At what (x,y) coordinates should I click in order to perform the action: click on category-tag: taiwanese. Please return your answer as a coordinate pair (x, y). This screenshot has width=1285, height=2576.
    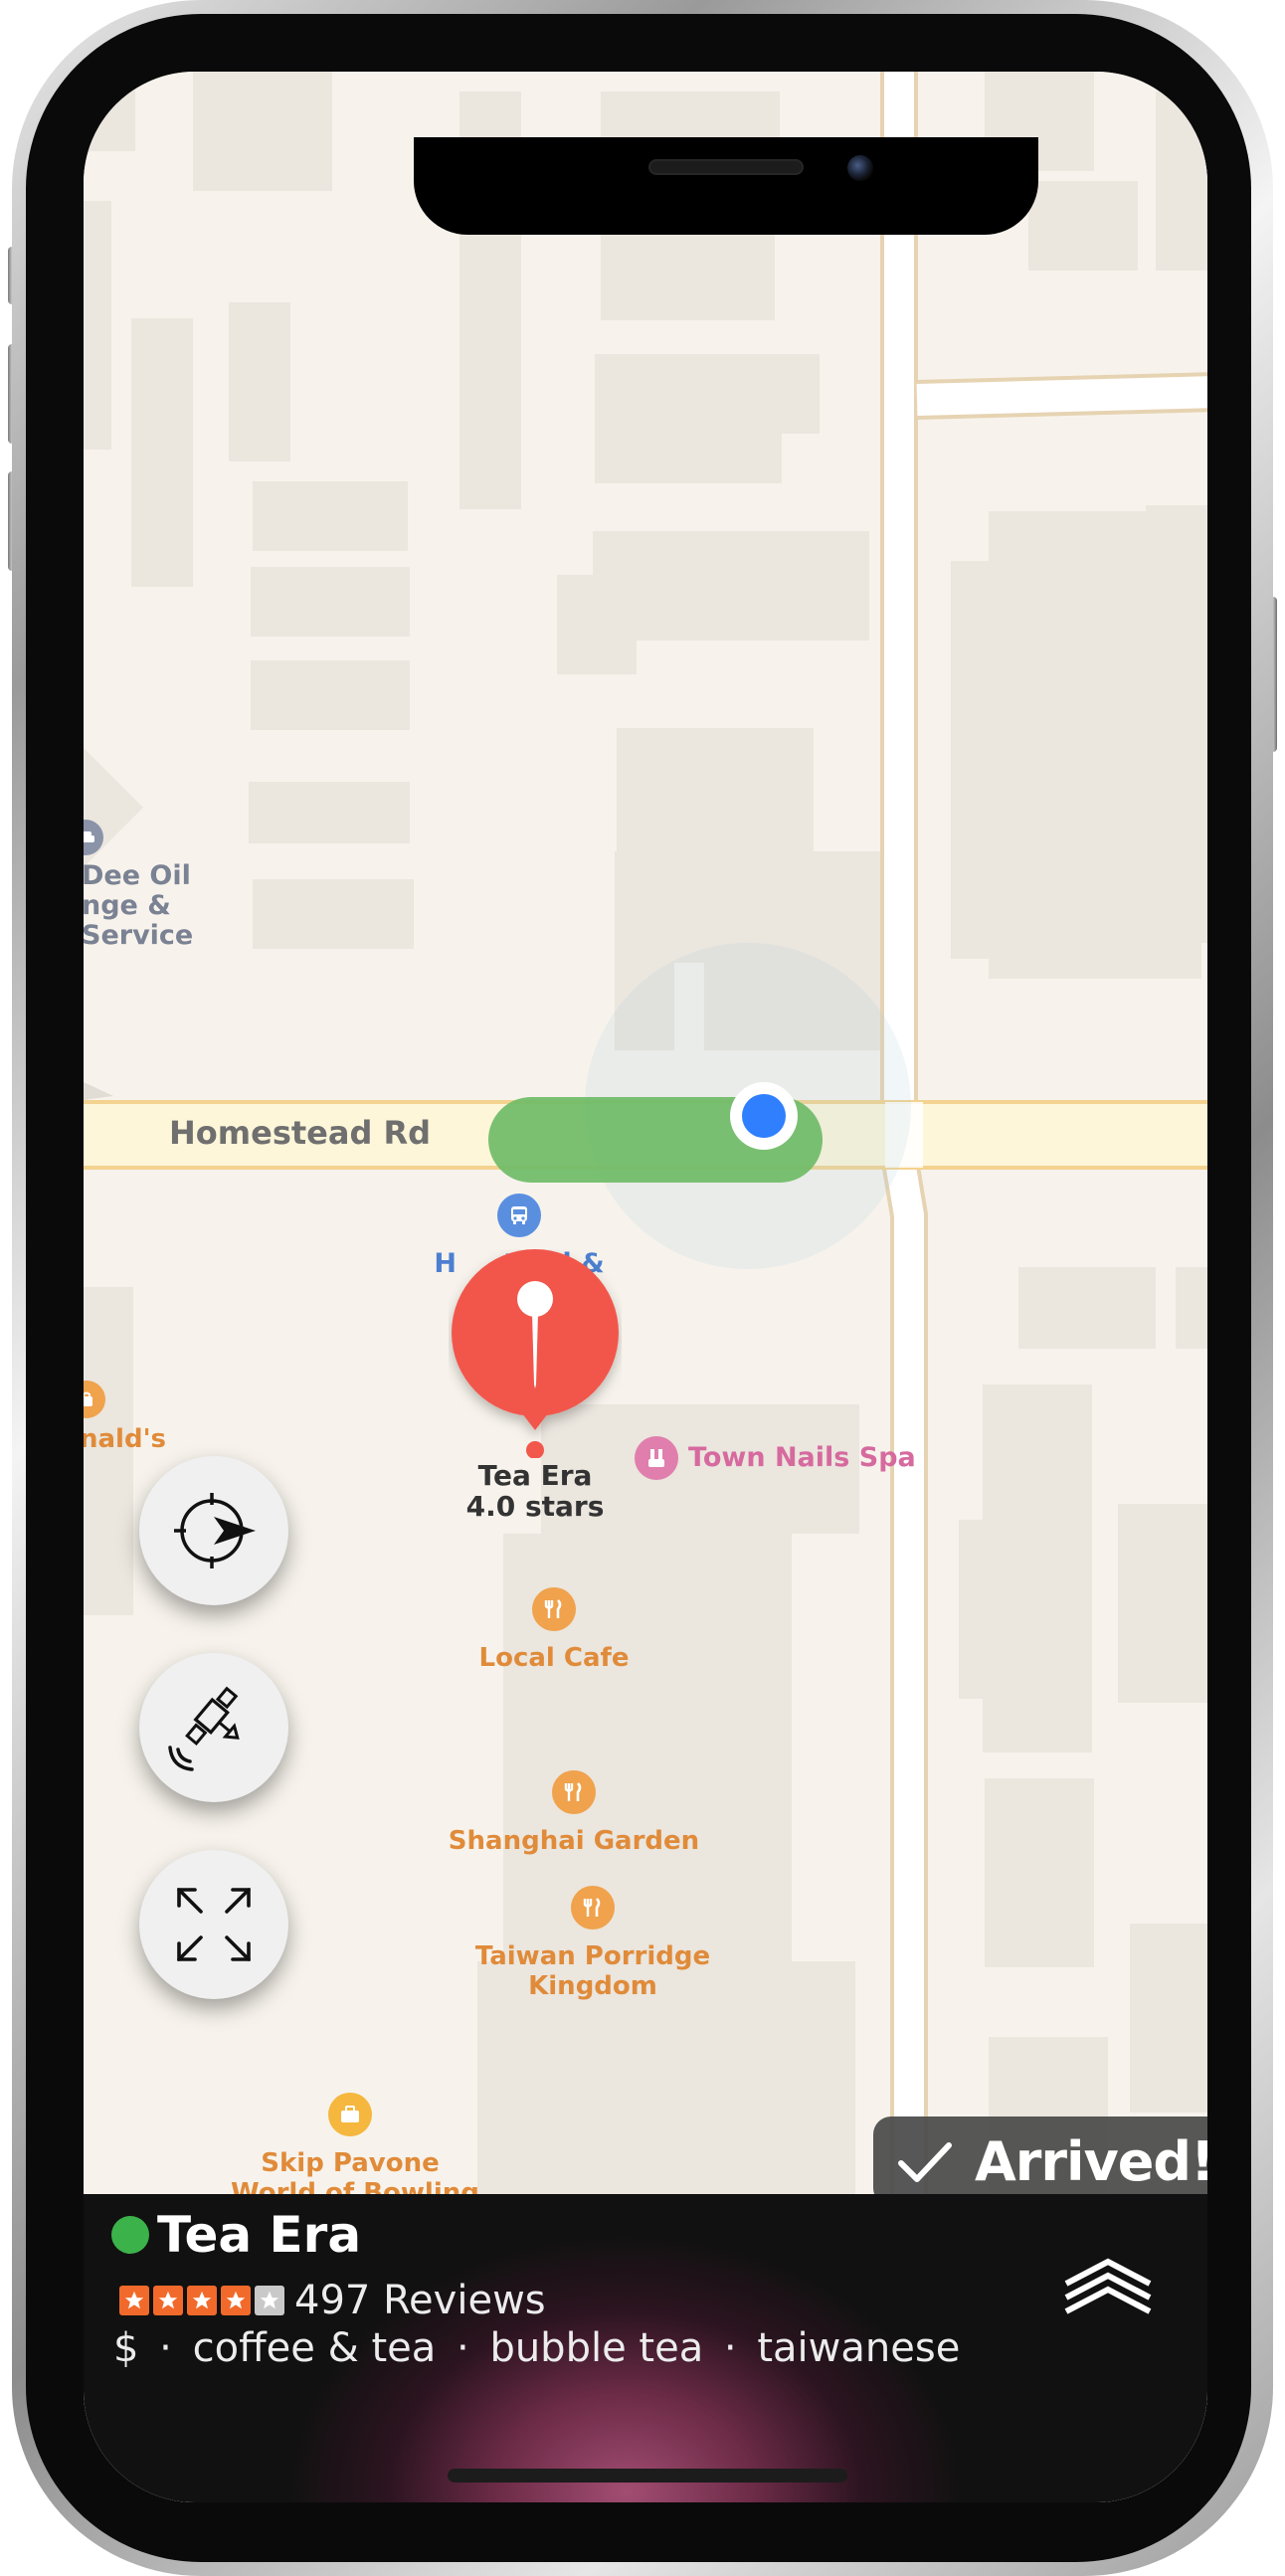
    Looking at the image, I should click on (859, 2348).